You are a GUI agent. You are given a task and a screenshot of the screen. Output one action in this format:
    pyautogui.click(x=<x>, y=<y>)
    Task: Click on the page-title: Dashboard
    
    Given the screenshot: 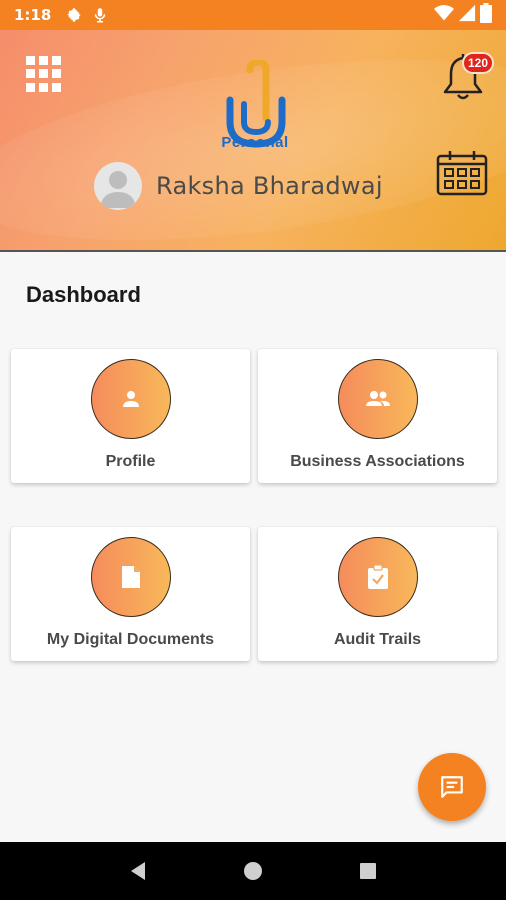 What is the action you would take?
    pyautogui.click(x=83, y=294)
    